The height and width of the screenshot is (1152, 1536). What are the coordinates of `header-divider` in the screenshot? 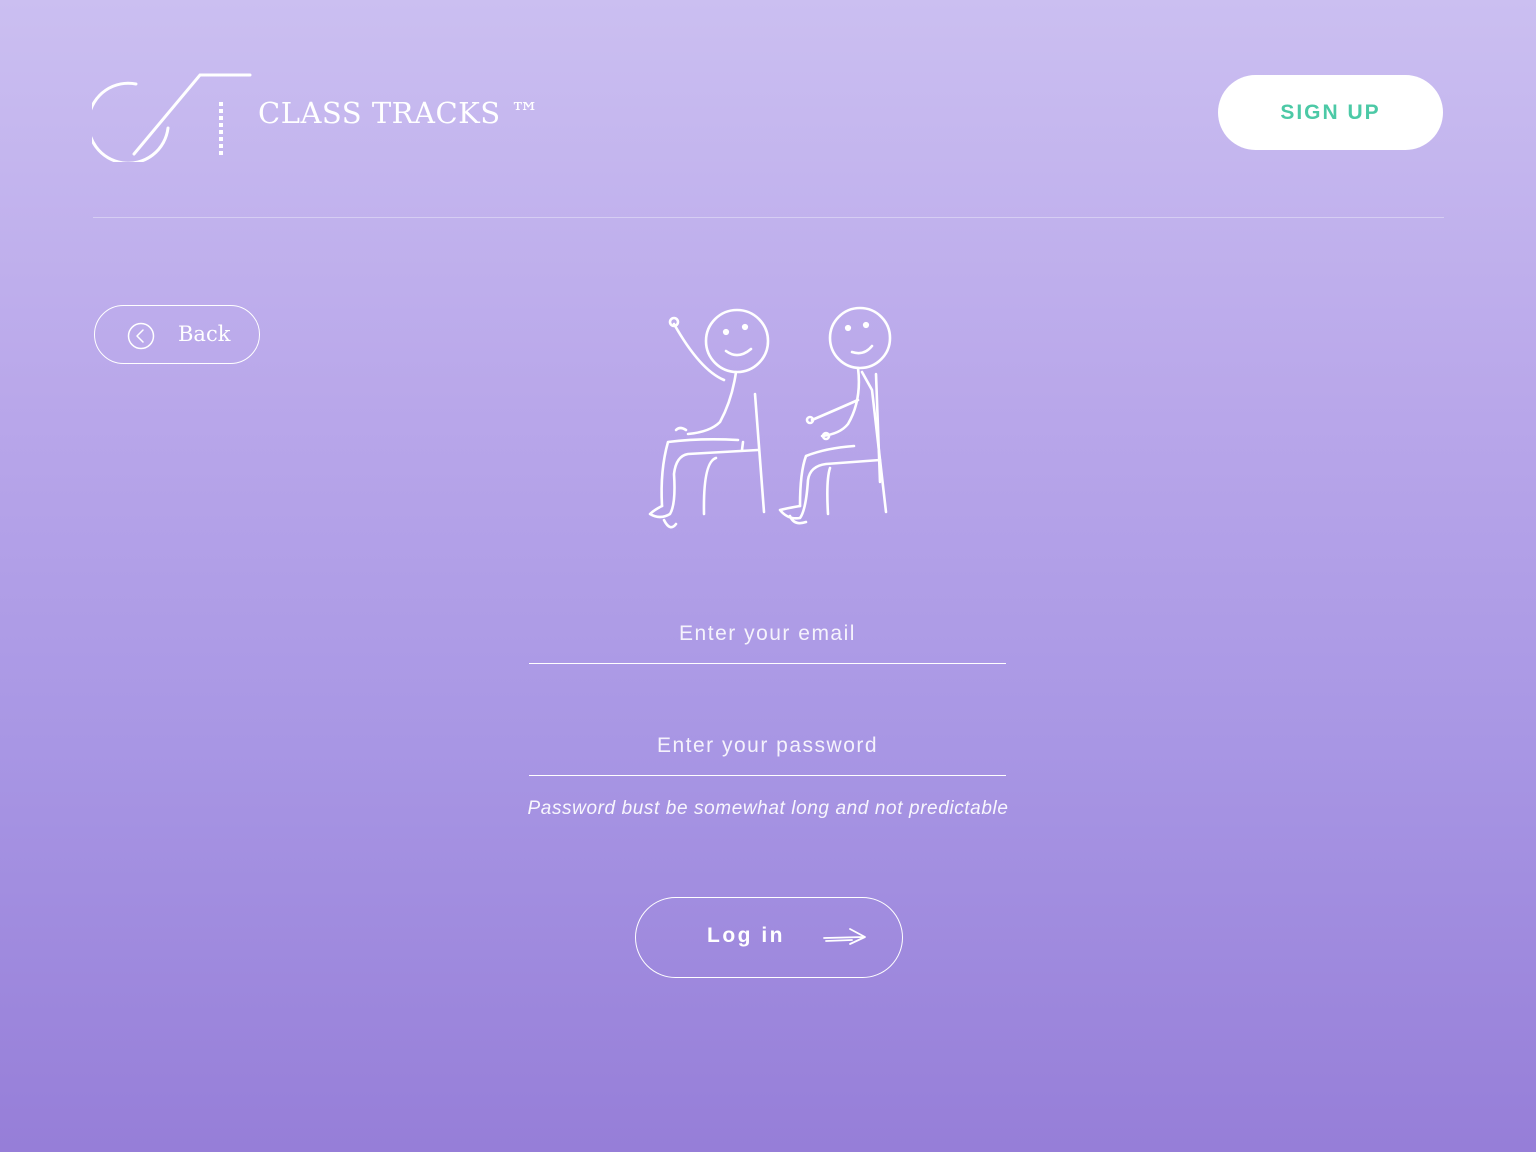 It's located at (768, 217).